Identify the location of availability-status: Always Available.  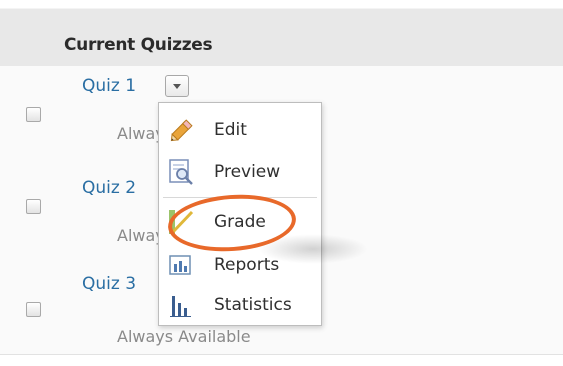
(184, 336).